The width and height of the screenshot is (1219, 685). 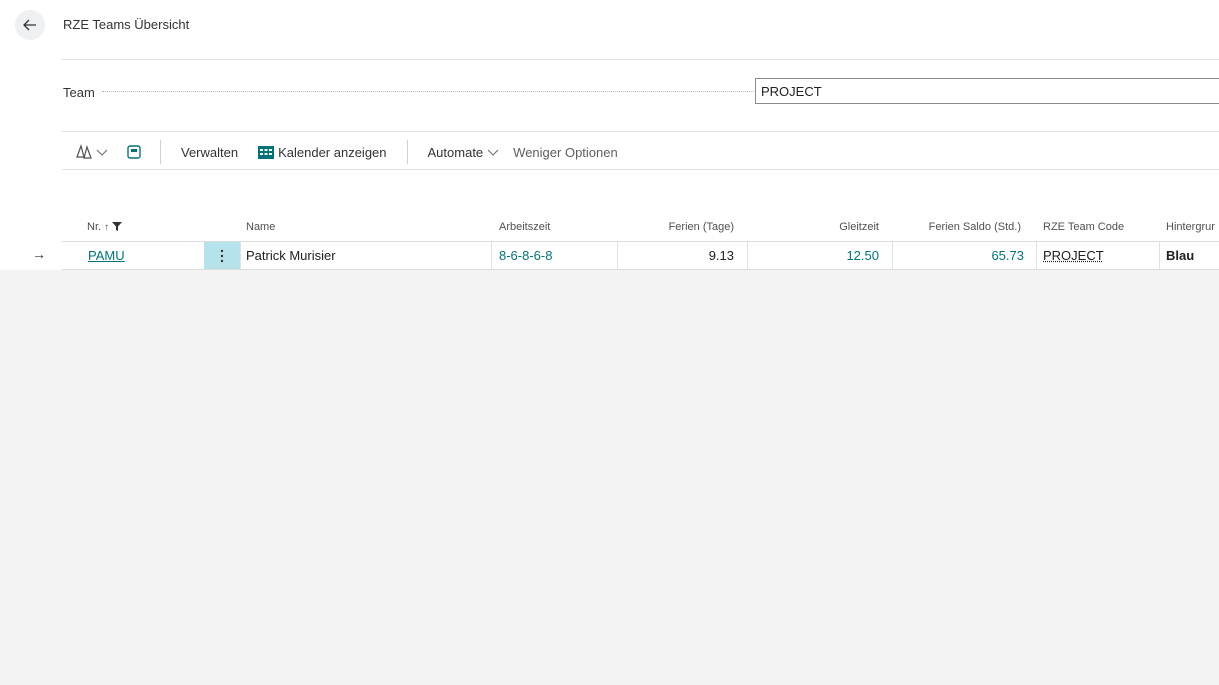 I want to click on automate-menu: Automate, so click(x=464, y=152).